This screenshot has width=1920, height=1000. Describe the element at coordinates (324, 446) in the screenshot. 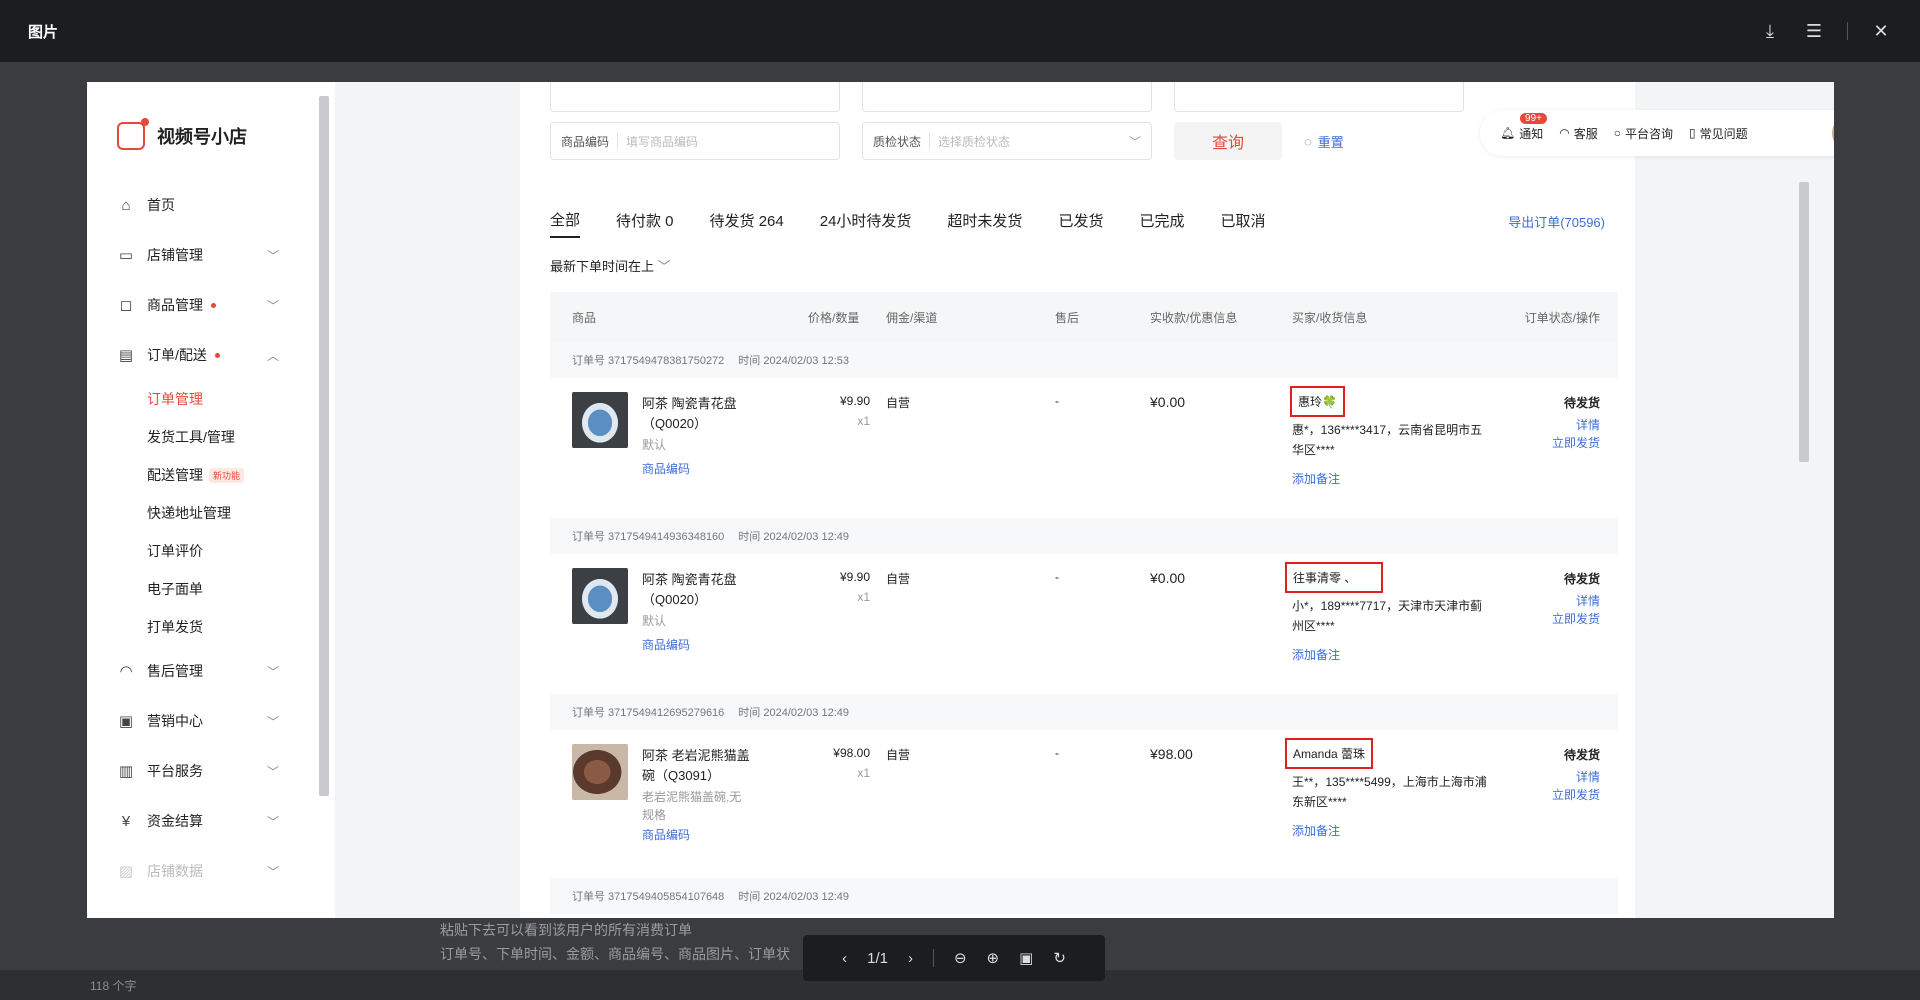

I see `sidebar-scrollbar` at that location.